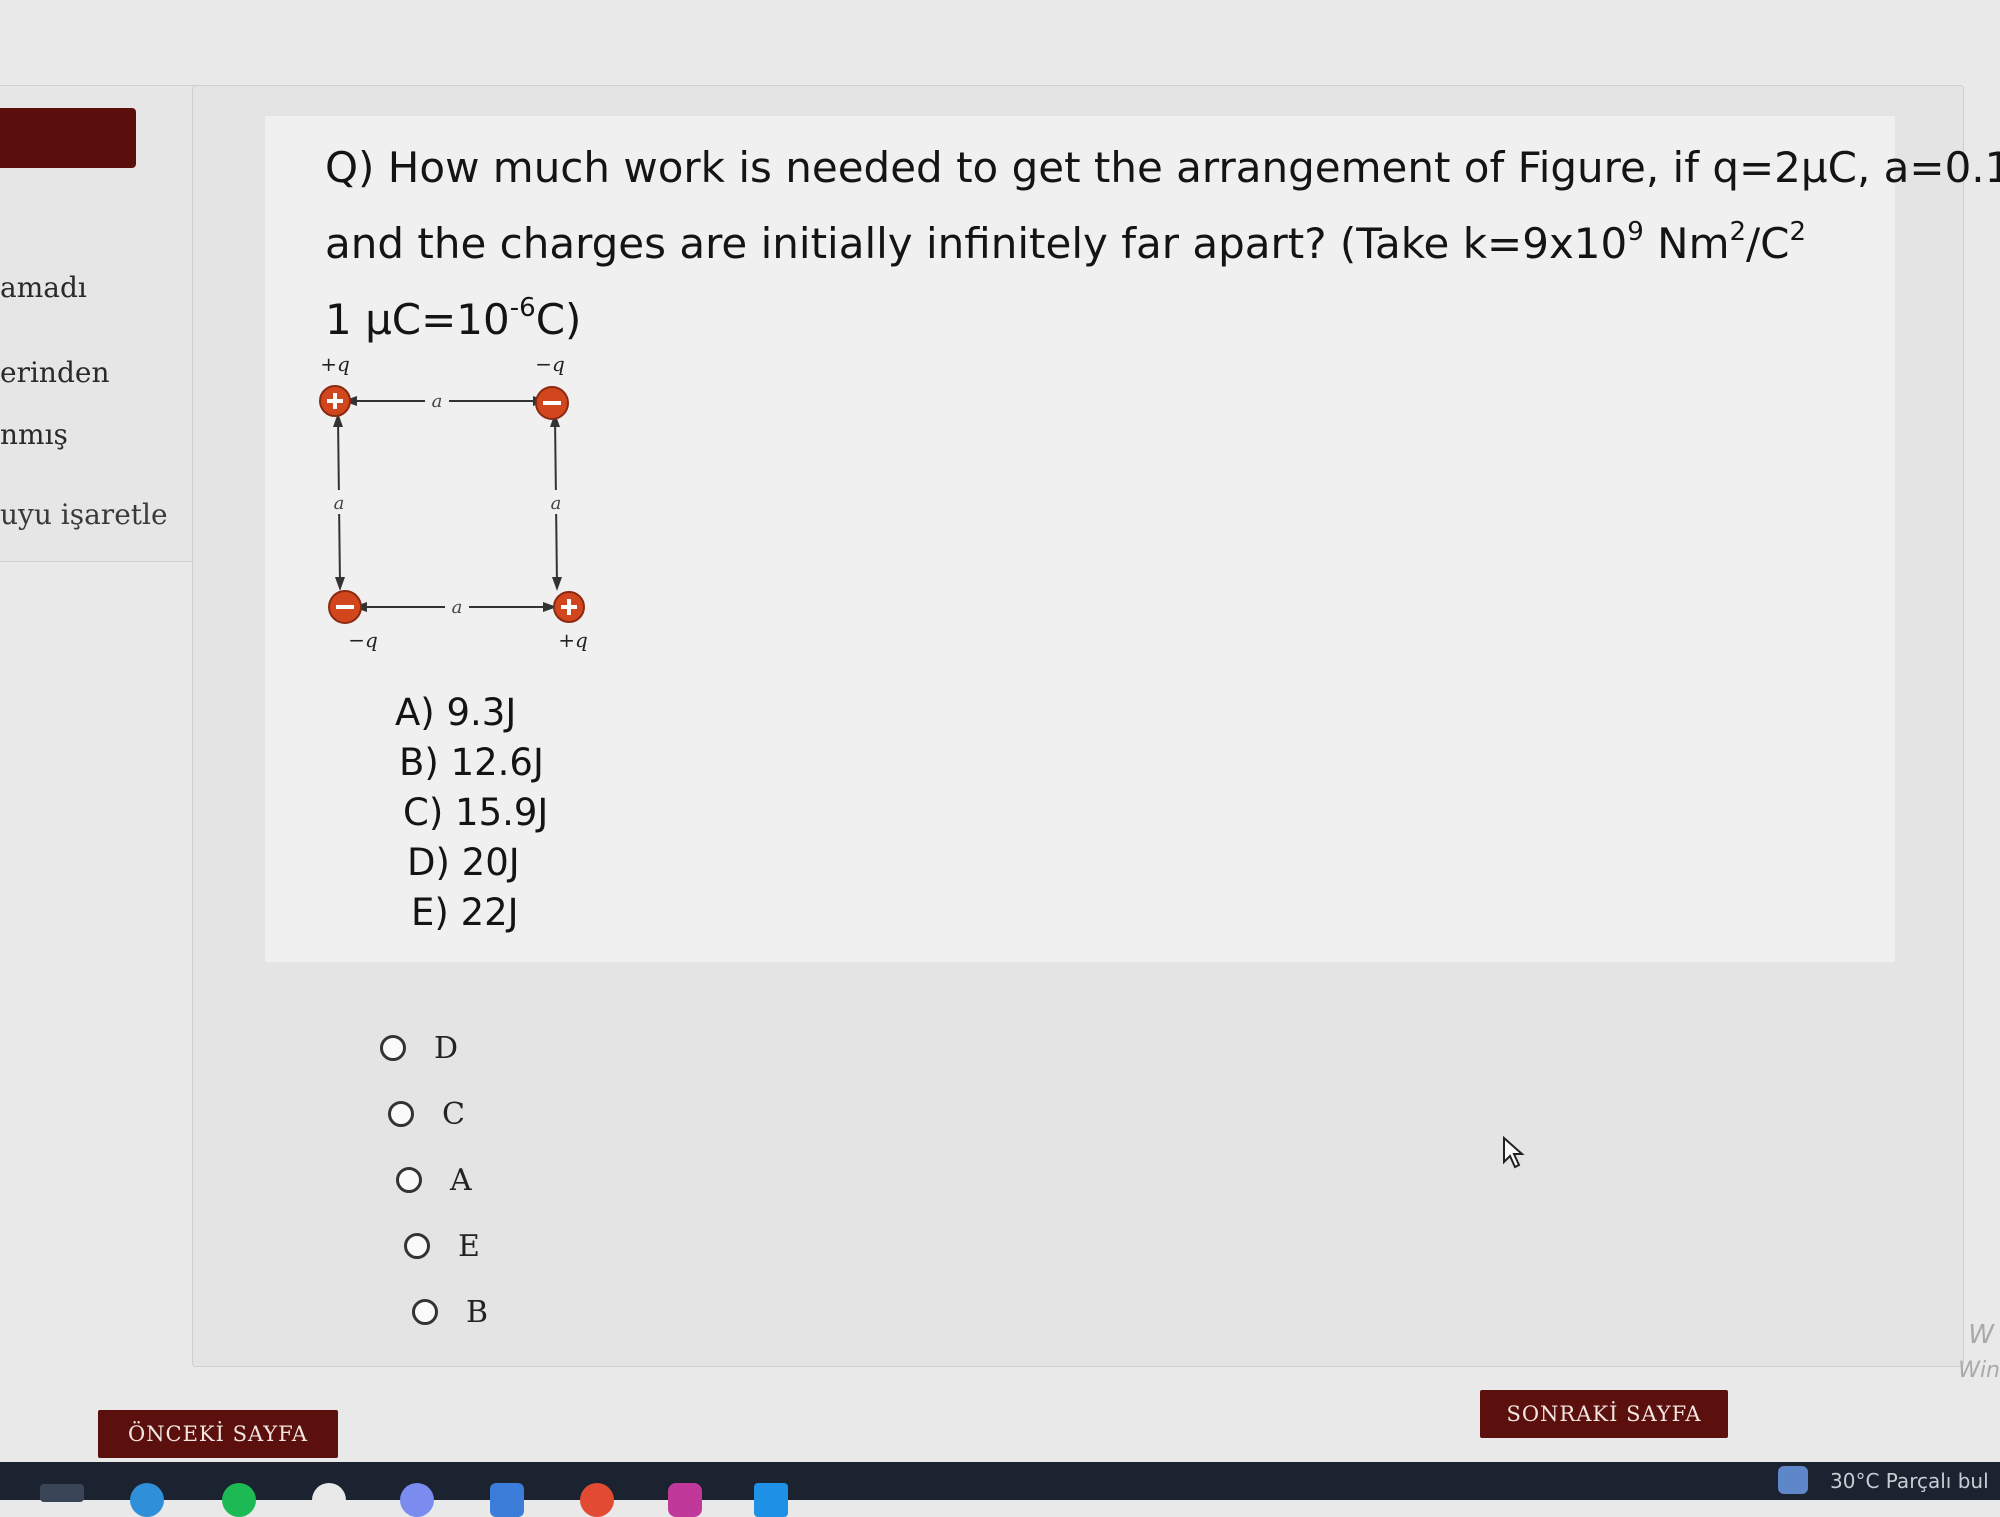 Image resolution: width=2000 pixels, height=1517 pixels. Describe the element at coordinates (147, 1500) in the screenshot. I see `edge-browser-icon` at that location.